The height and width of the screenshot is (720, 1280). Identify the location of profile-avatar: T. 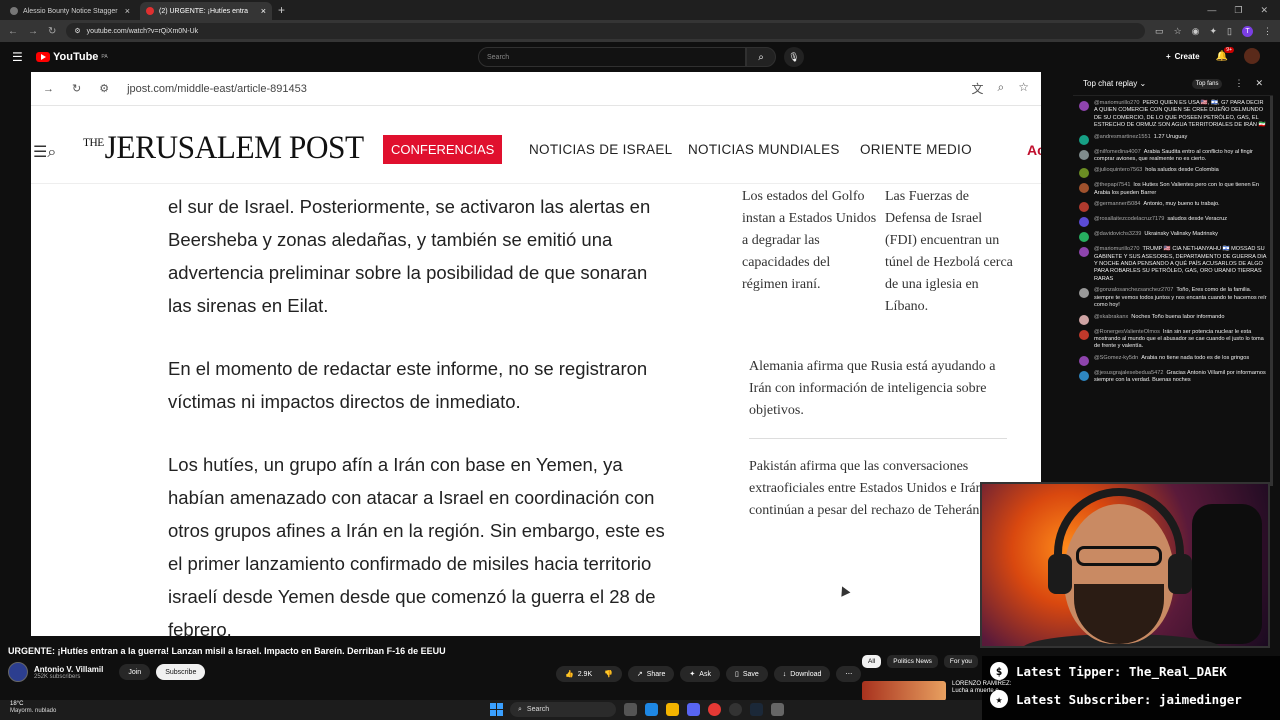
(1247, 31).